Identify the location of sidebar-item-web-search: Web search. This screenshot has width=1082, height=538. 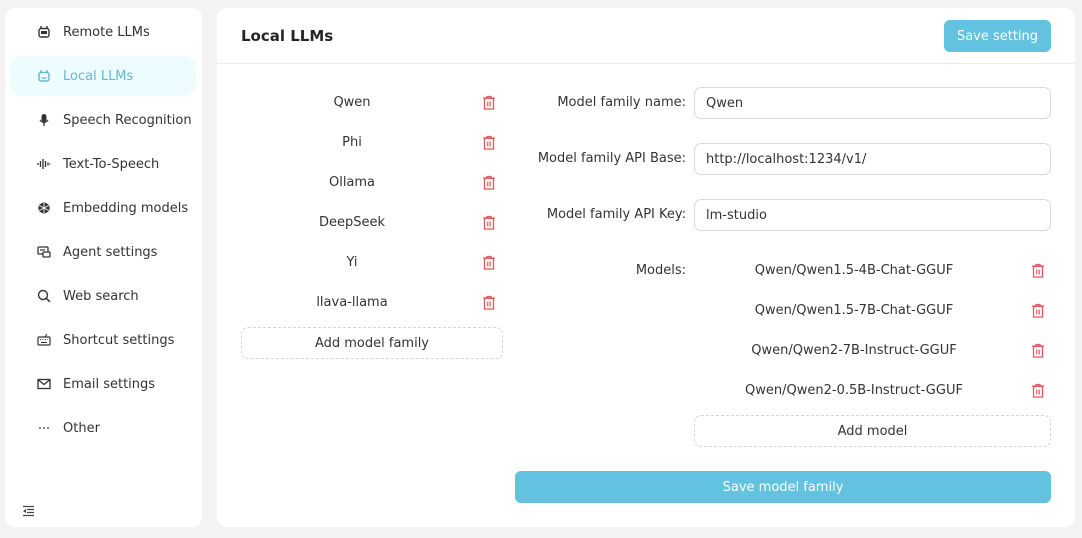
(103, 296).